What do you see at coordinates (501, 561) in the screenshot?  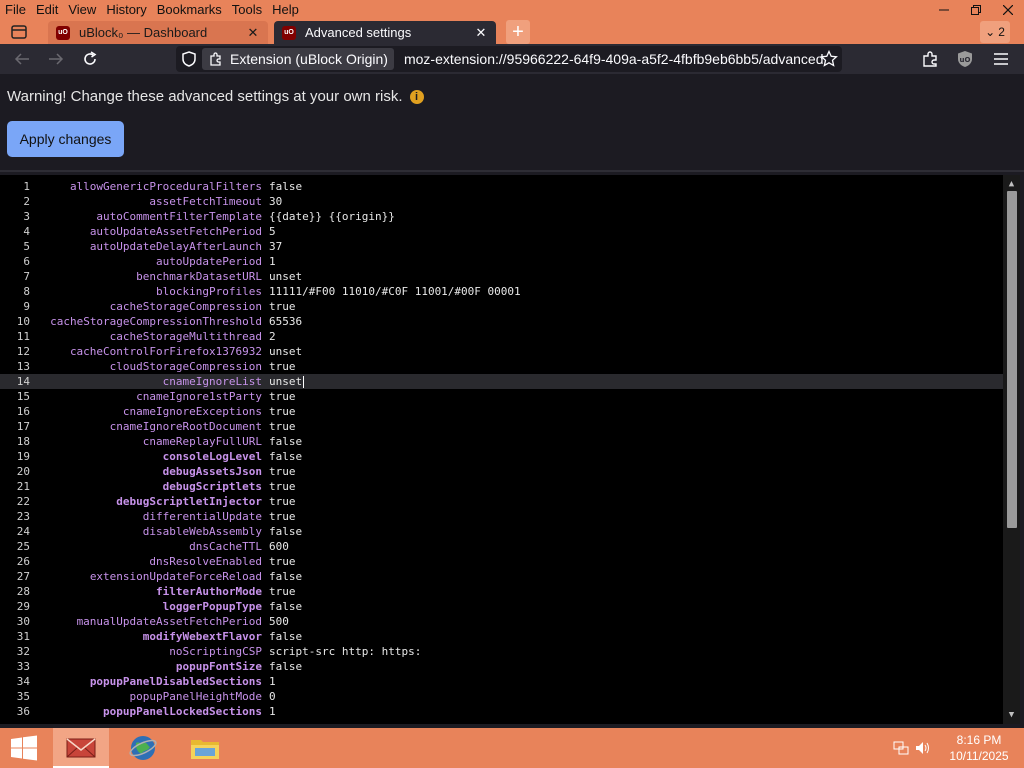 I see `setting-row: 26 dnsResolveEnabled true` at bounding box center [501, 561].